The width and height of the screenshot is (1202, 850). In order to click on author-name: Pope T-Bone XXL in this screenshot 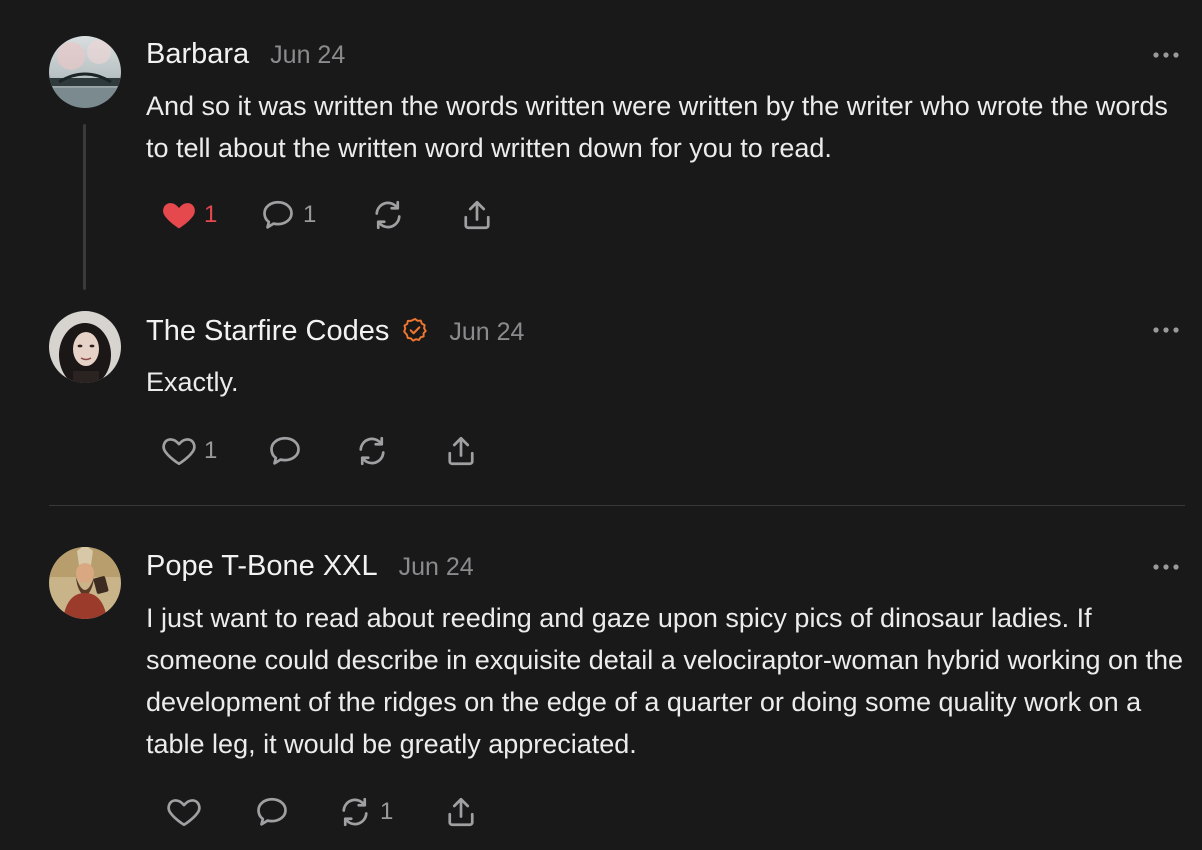, I will do `click(262, 566)`.